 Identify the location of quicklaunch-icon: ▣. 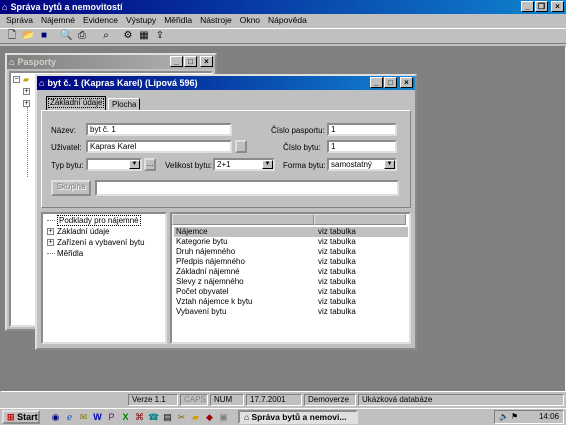
(223, 417).